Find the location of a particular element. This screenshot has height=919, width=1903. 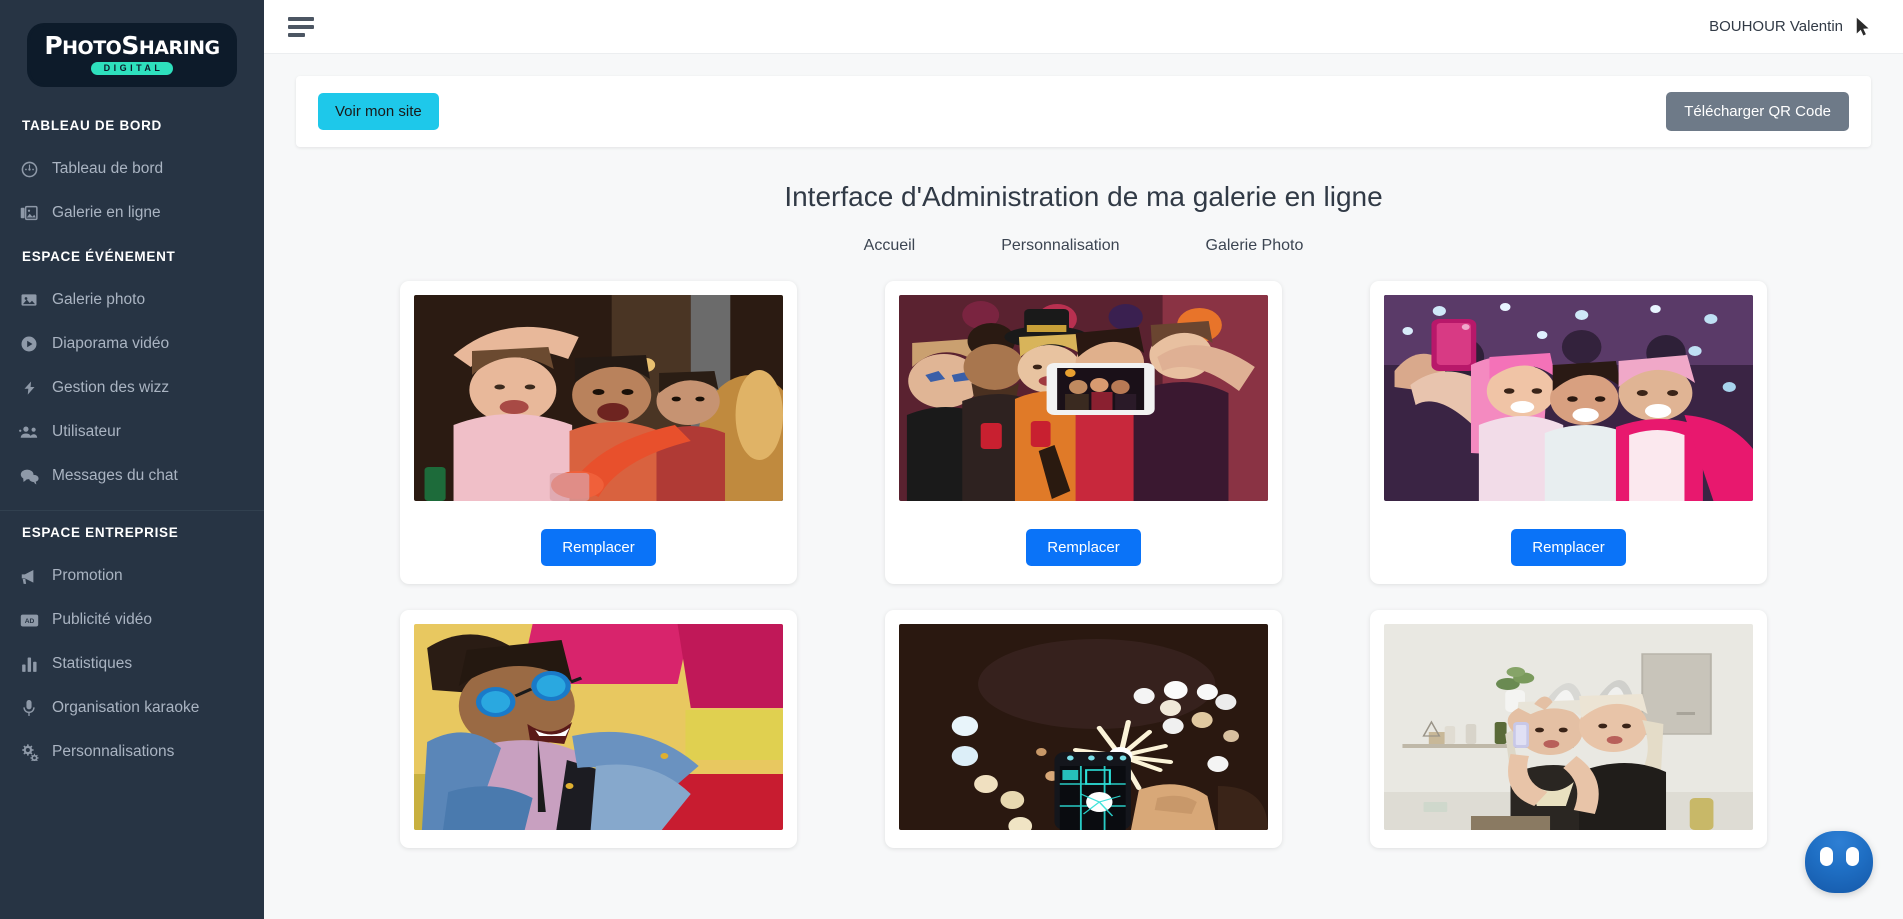

chat-eye-right is located at coordinates (1852, 856).